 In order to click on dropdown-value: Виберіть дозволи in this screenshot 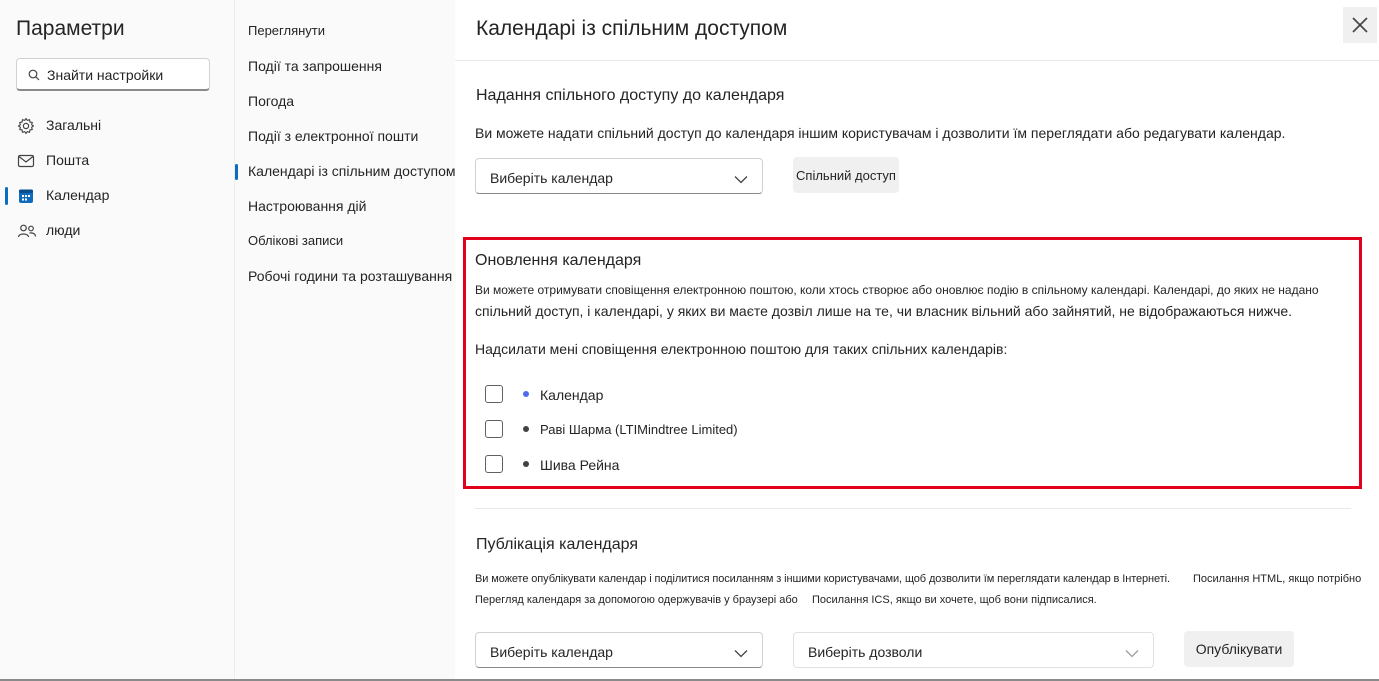, I will do `click(865, 652)`.